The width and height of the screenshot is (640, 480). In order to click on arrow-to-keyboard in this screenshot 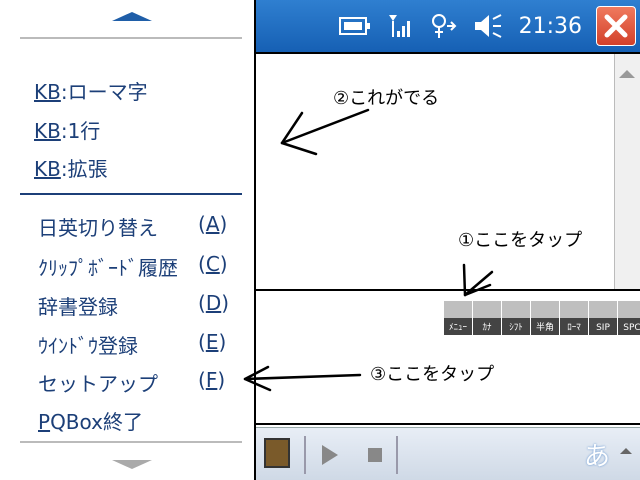, I will do `click(478, 283)`.